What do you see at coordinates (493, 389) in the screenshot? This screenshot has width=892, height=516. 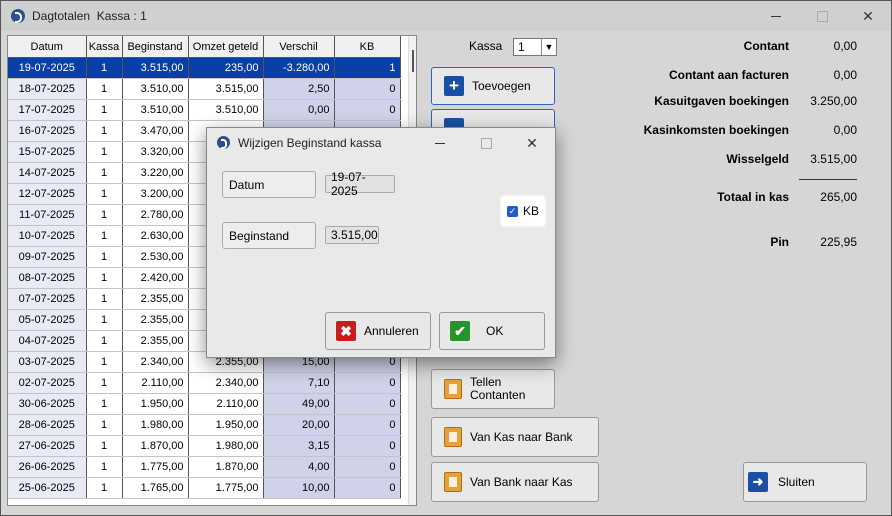 I see `tellen-contanten-button: Tellen Contanten` at bounding box center [493, 389].